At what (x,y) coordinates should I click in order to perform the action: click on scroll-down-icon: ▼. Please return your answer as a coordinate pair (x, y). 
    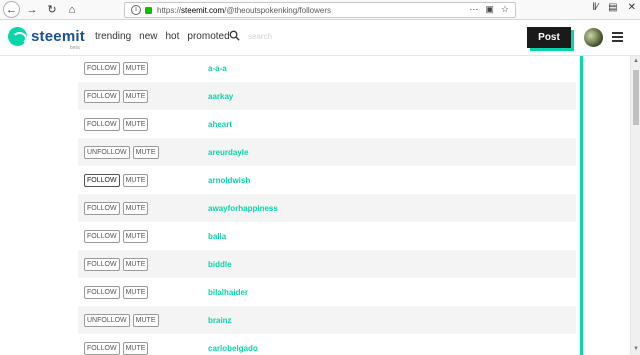
    Looking at the image, I should click on (636, 349).